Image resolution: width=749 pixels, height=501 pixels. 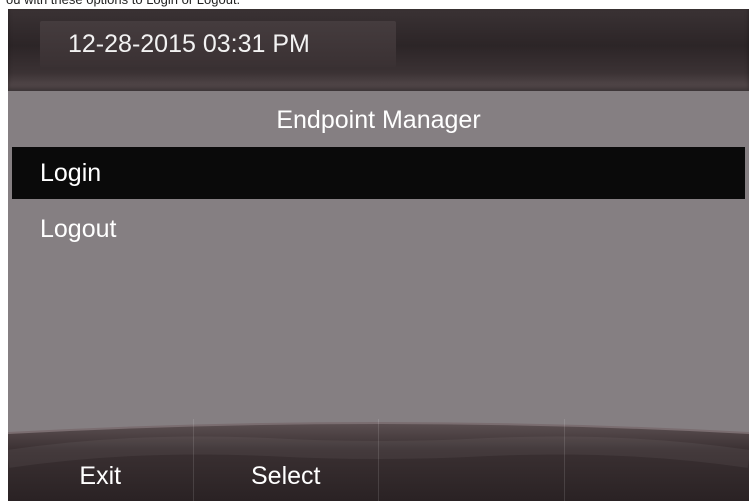 I want to click on datetime-label: 12-28-2015 03:31 PM, so click(x=189, y=44).